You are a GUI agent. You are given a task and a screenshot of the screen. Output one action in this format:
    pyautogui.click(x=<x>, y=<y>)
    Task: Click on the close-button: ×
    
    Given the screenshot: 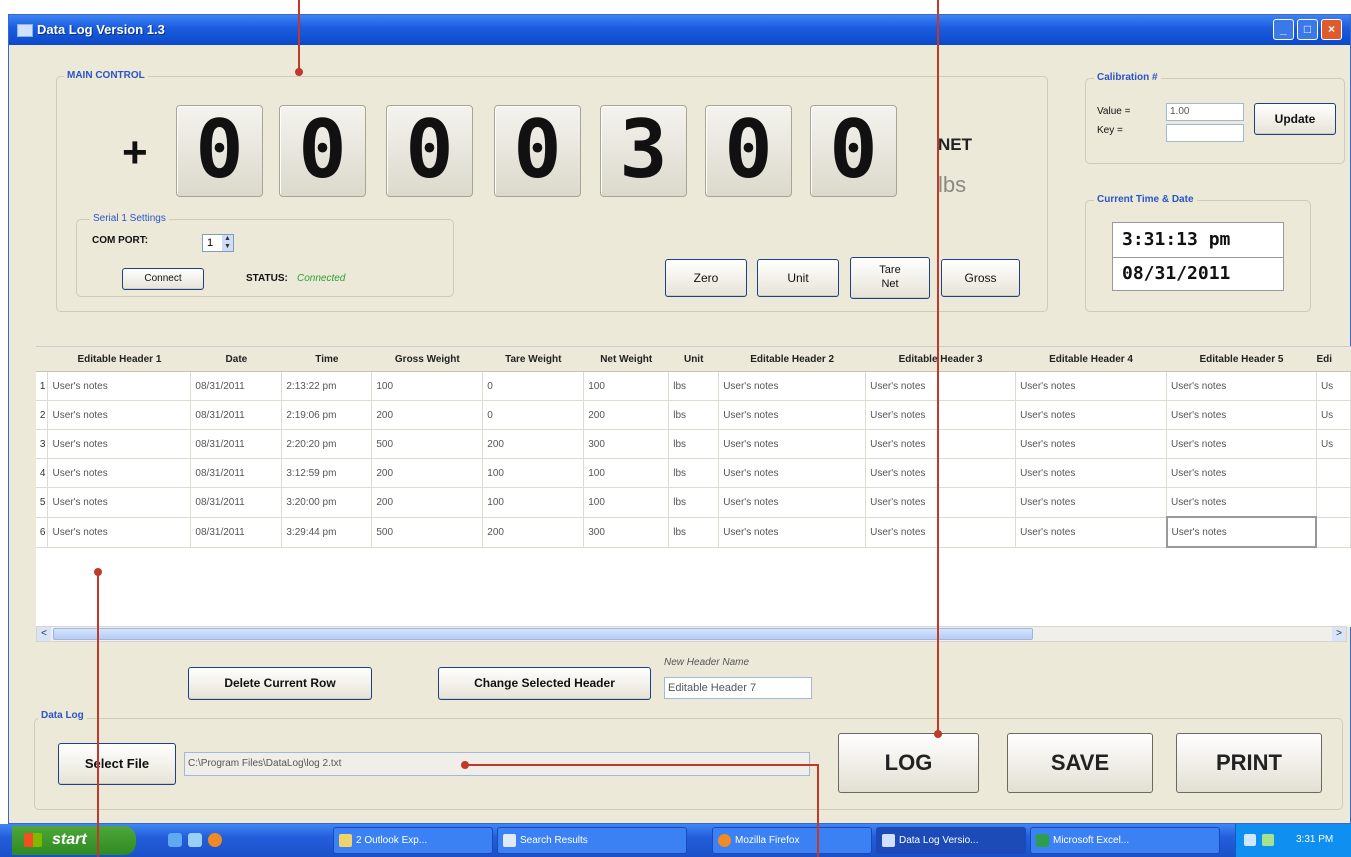 What is the action you would take?
    pyautogui.click(x=1331, y=29)
    